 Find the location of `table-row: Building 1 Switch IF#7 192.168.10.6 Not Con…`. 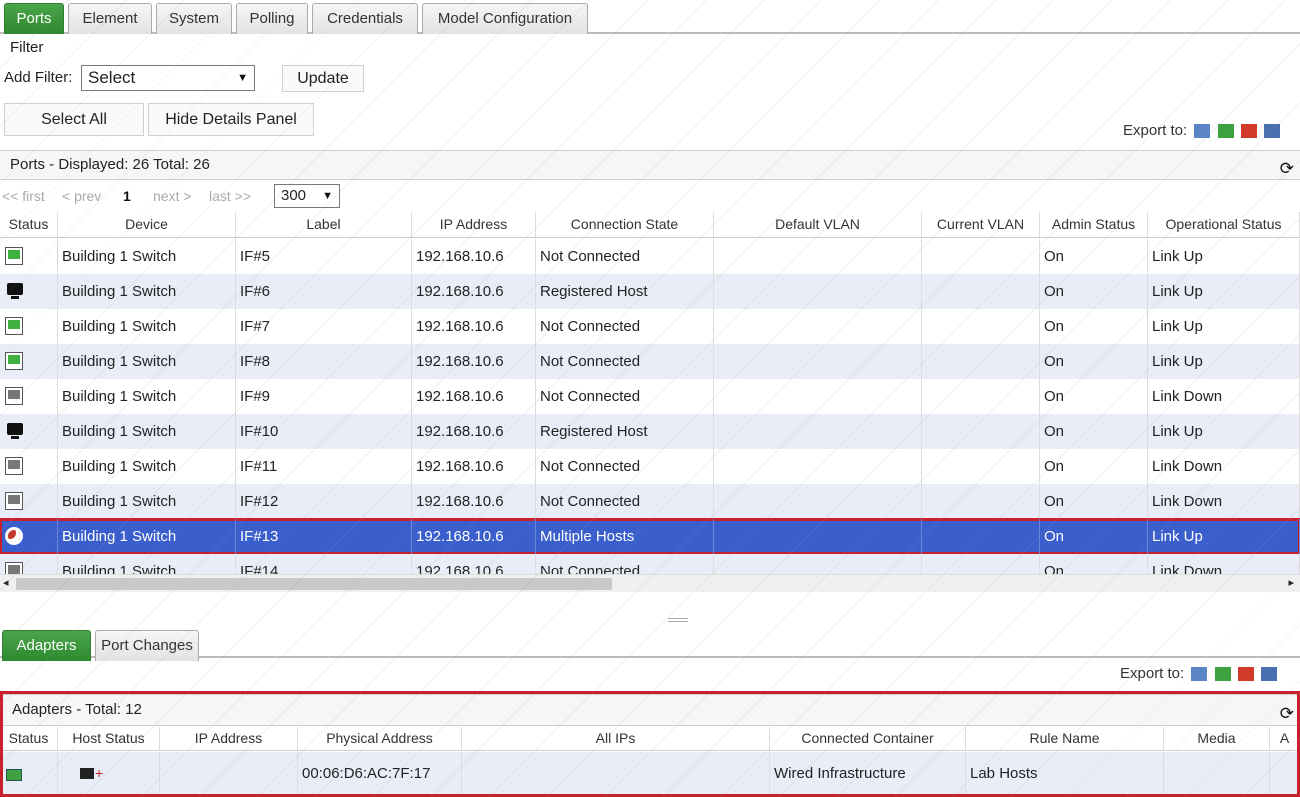

table-row: Building 1 Switch IF#7 192.168.10.6 Not Con… is located at coordinates (650, 326).